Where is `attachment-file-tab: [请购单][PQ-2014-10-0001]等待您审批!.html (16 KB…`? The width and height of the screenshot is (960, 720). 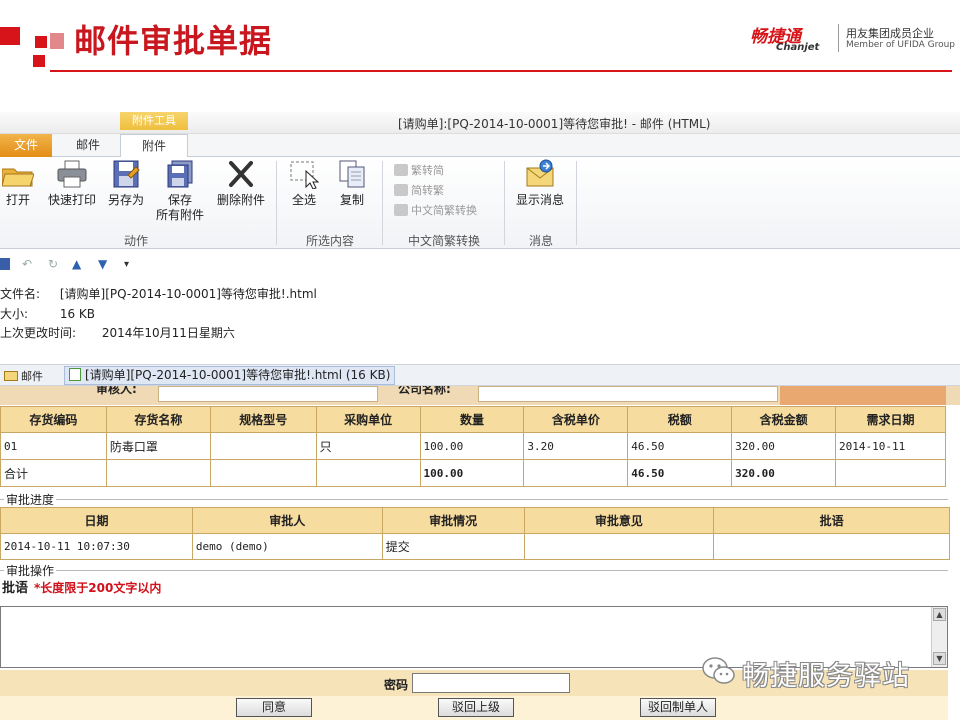 attachment-file-tab: [请购单][PQ-2014-10-0001]等待您审批!.html (16 KB… is located at coordinates (230, 375).